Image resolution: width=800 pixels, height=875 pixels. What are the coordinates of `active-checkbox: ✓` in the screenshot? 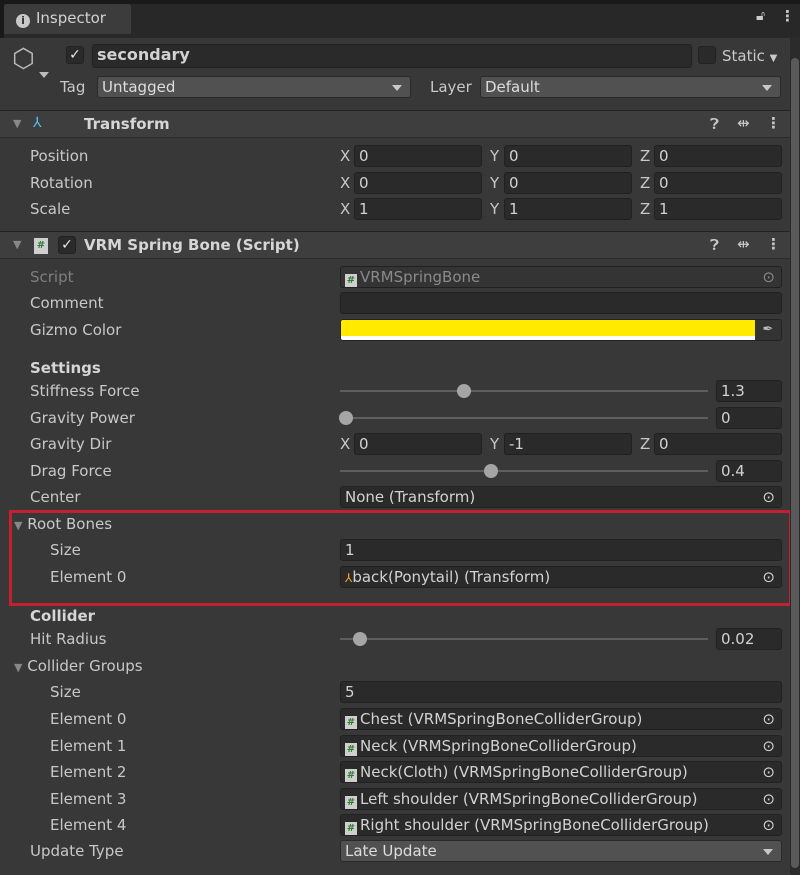 It's located at (75, 55).